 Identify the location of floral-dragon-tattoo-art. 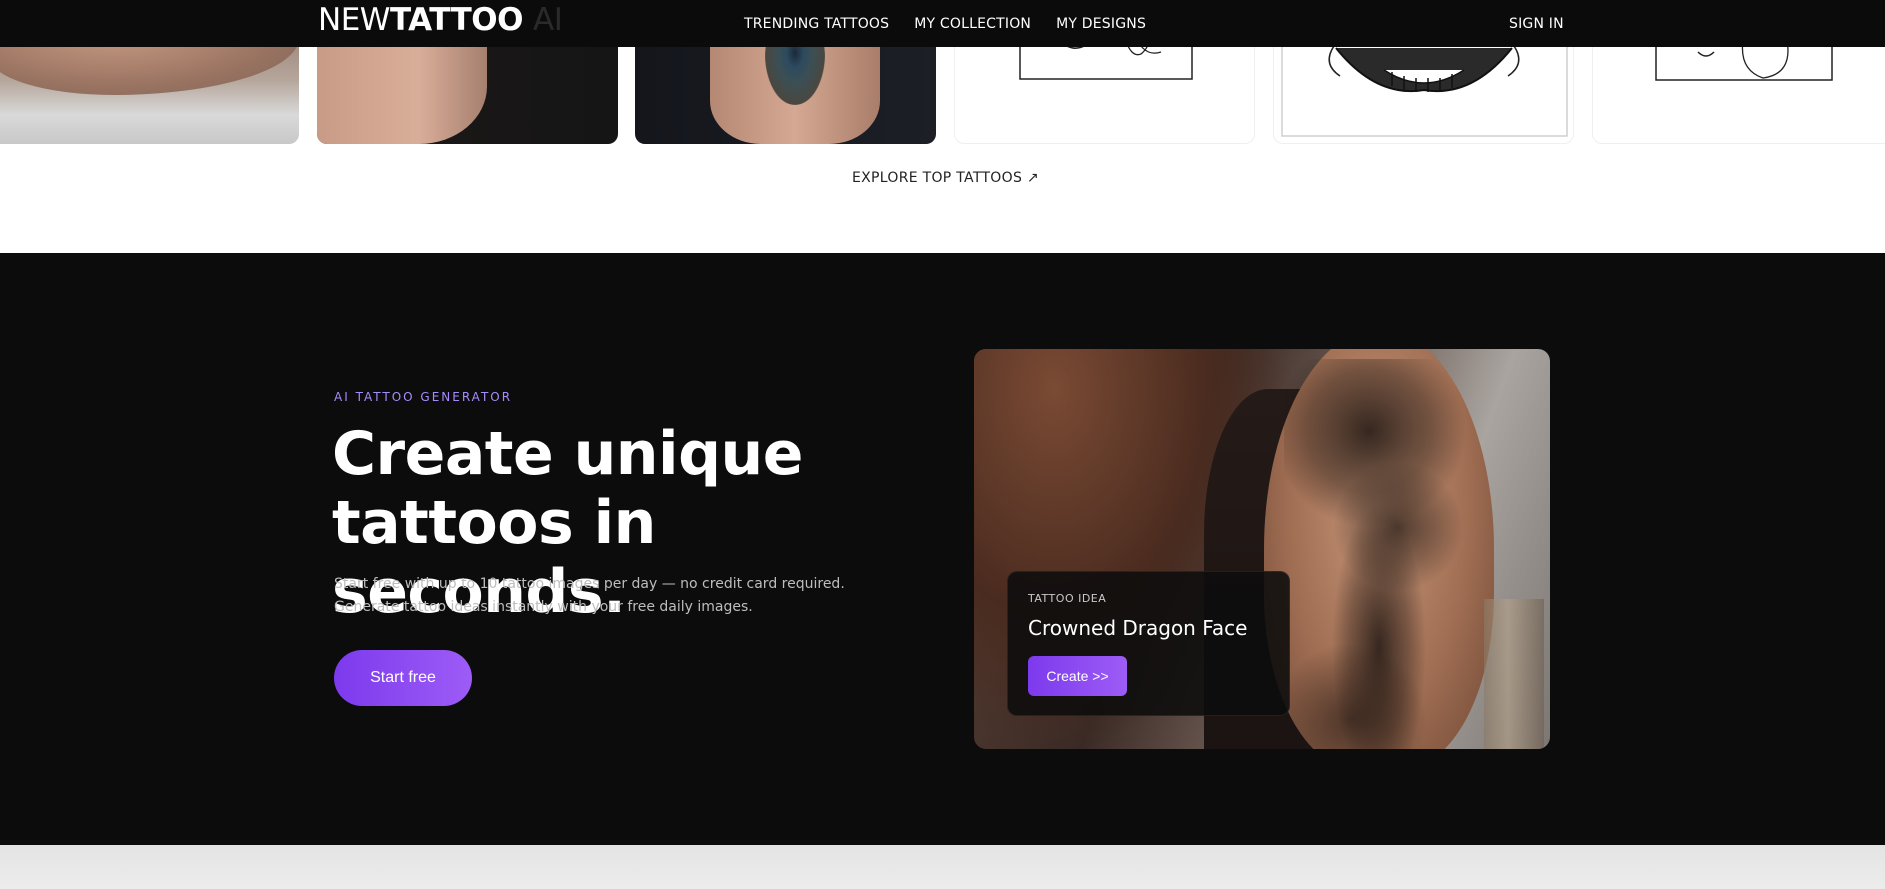
(1379, 554).